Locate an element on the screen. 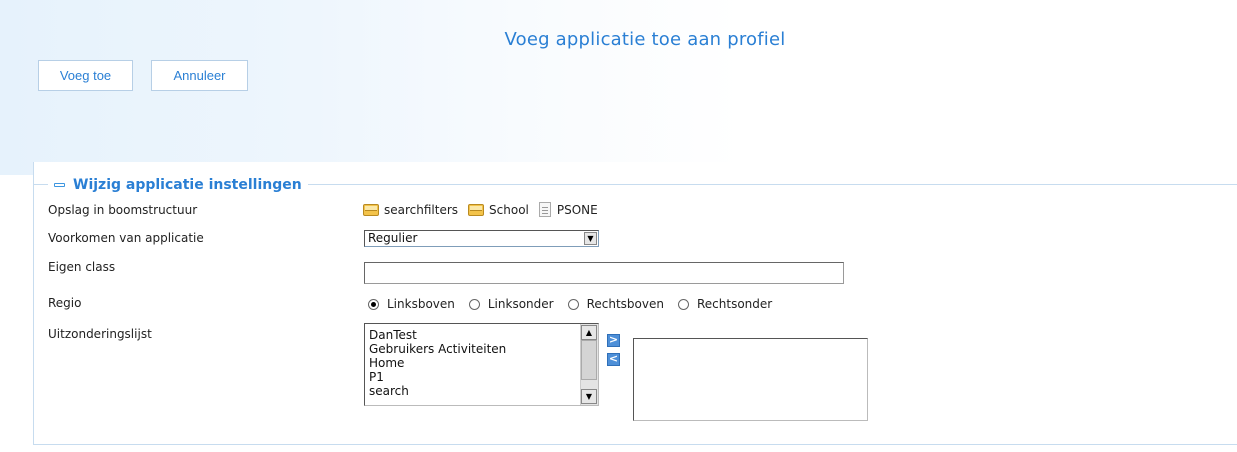 The height and width of the screenshot is (452, 1237). custom-class-input is located at coordinates (604, 273).